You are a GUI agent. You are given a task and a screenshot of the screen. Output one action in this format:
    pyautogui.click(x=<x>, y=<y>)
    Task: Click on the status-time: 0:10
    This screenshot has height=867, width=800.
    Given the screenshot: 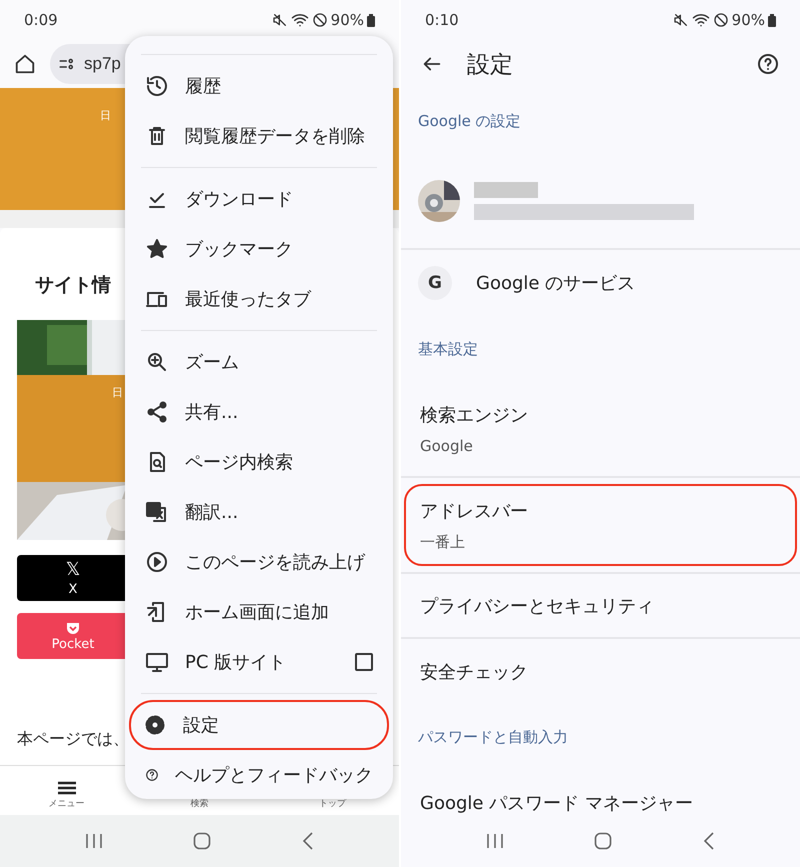 What is the action you would take?
    pyautogui.click(x=442, y=20)
    